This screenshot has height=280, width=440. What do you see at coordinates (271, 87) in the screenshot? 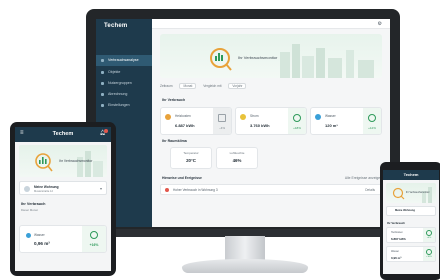
I see `filter-bar: Zeitraum Monat Vergleich mit Vorjahr` at bounding box center [271, 87].